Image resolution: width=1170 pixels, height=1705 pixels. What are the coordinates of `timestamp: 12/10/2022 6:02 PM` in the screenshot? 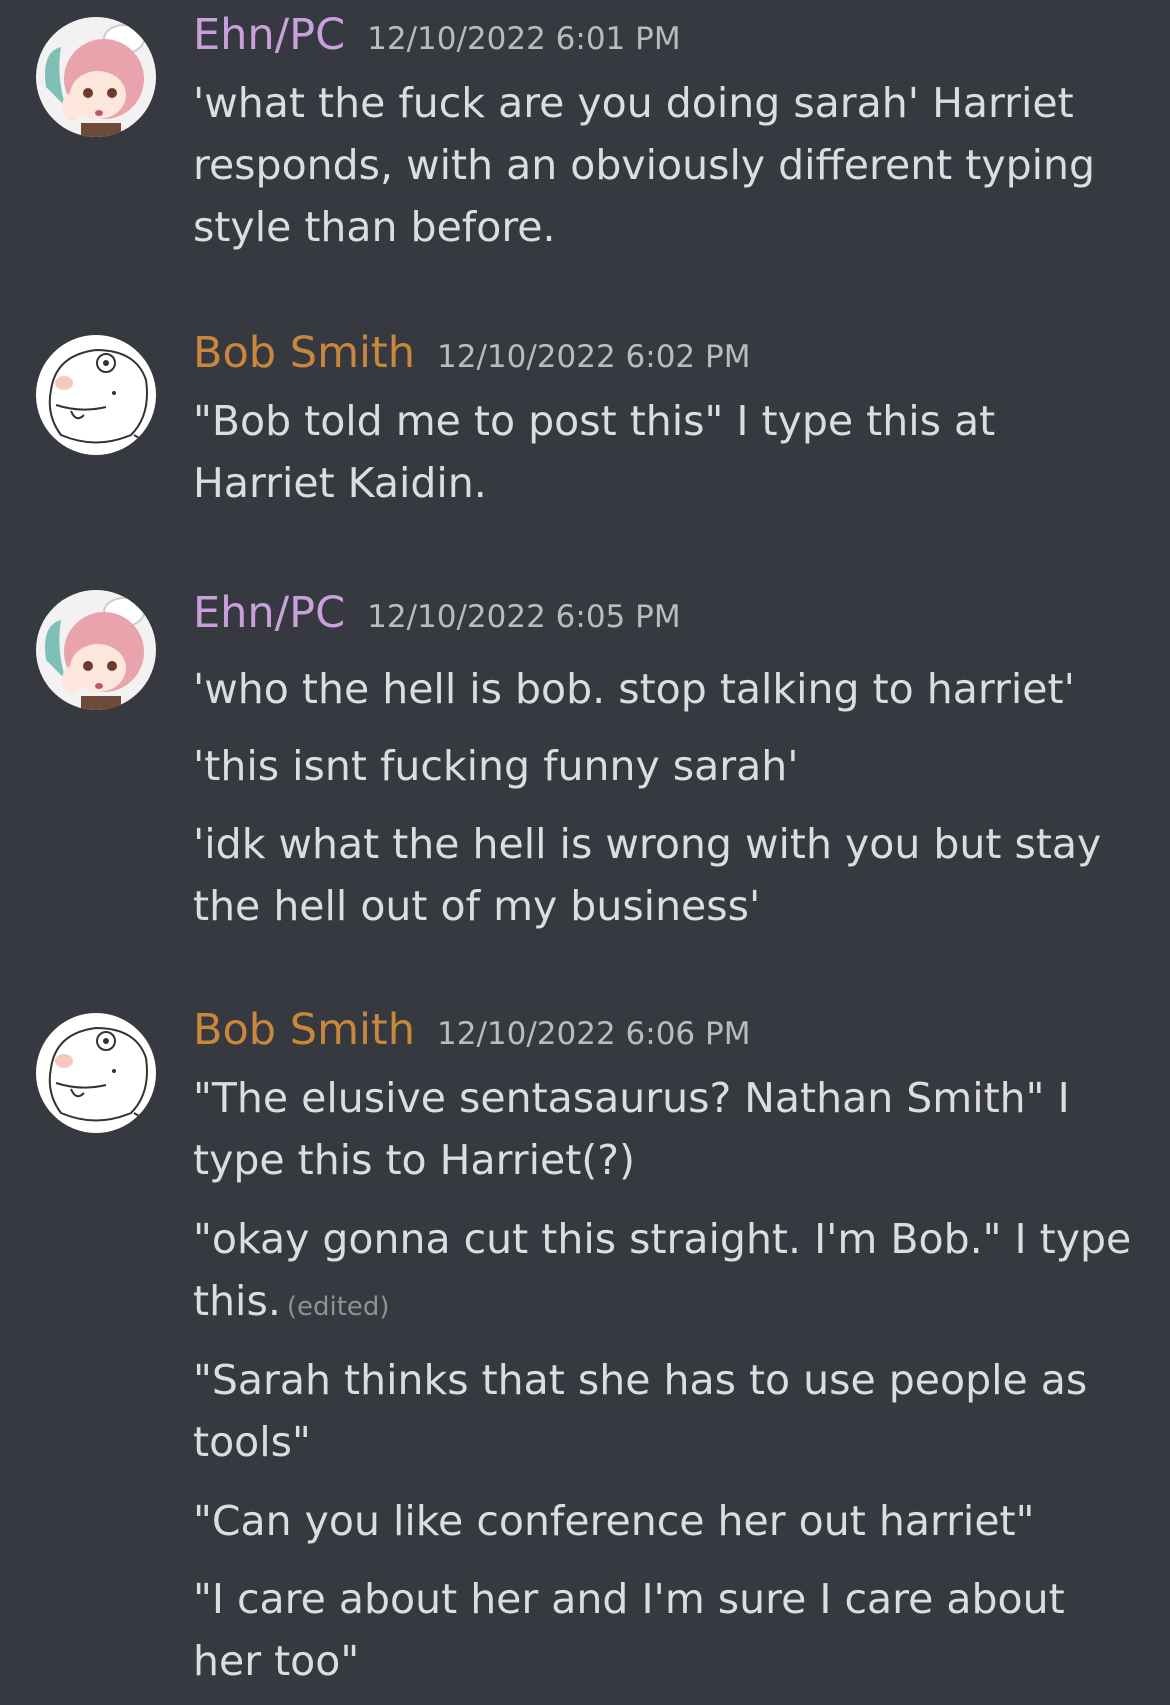 It's located at (594, 357).